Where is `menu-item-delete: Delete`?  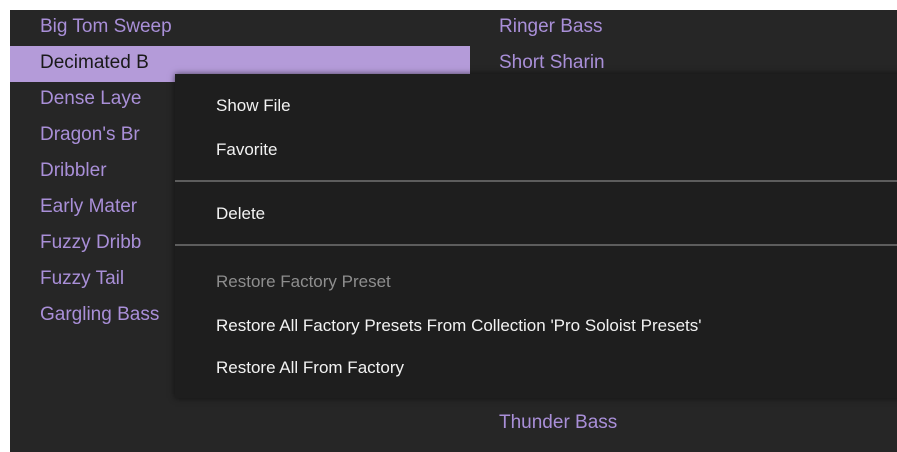 menu-item-delete: Delete is located at coordinates (240, 214).